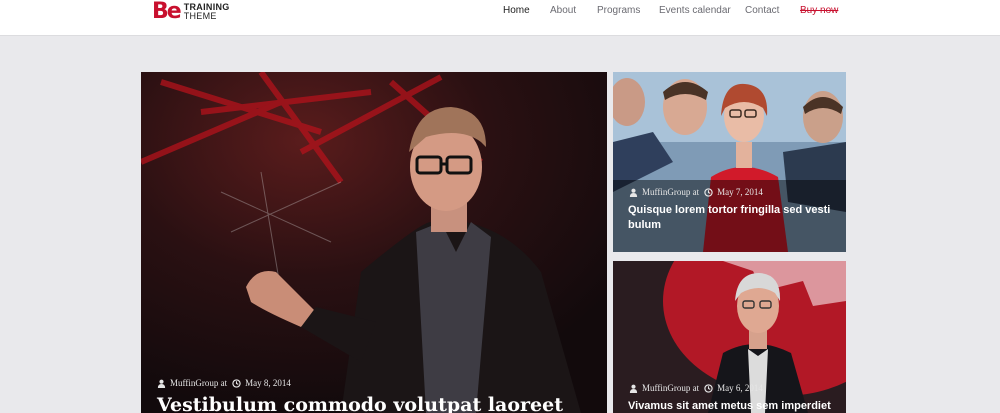 This screenshot has height=413, width=1000. Describe the element at coordinates (762, 11) in the screenshot. I see `nav-contact: Contact` at that location.